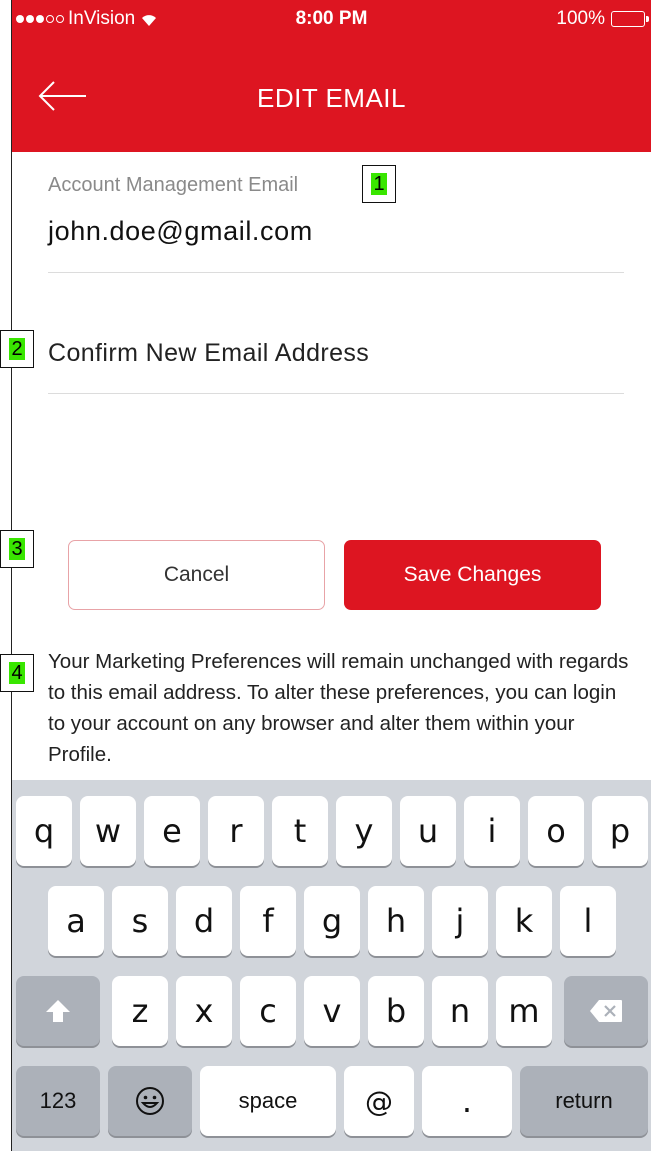 Image resolution: width=651 pixels, height=1151 pixels. Describe the element at coordinates (180, 231) in the screenshot. I see `account-email-value: john.doe@gmail.com` at that location.